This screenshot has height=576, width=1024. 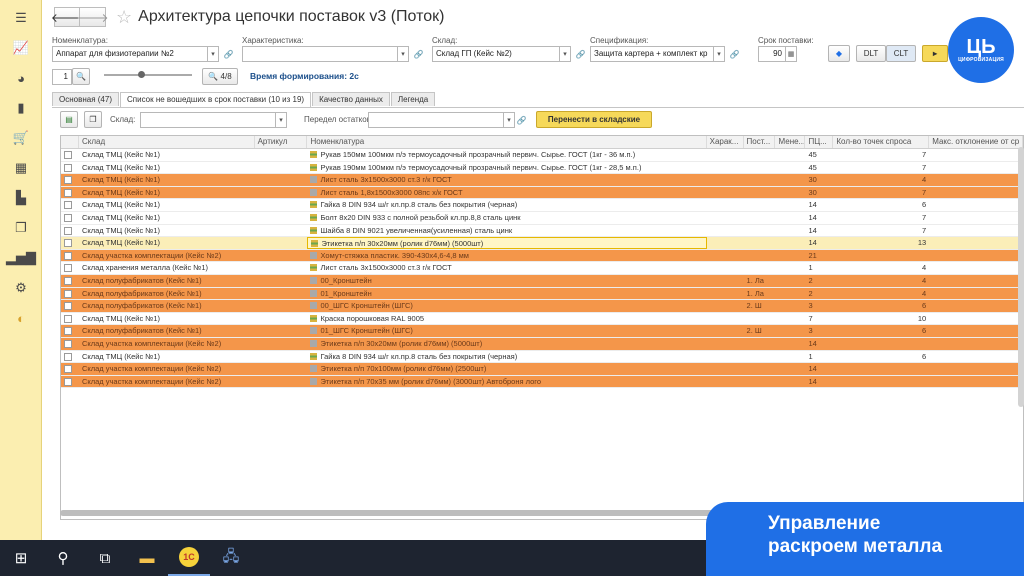 What do you see at coordinates (509, 120) in the screenshot?
I see `before-dropdown-icon: ▾` at bounding box center [509, 120].